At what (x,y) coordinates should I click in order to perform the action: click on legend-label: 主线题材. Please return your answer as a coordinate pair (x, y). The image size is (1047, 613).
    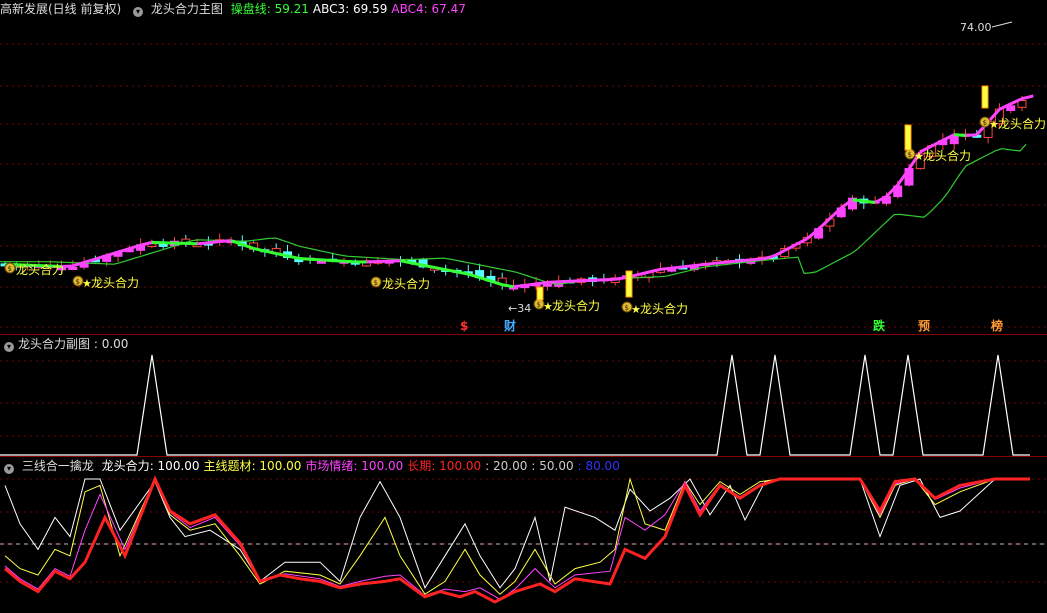
    Looking at the image, I should click on (228, 466).